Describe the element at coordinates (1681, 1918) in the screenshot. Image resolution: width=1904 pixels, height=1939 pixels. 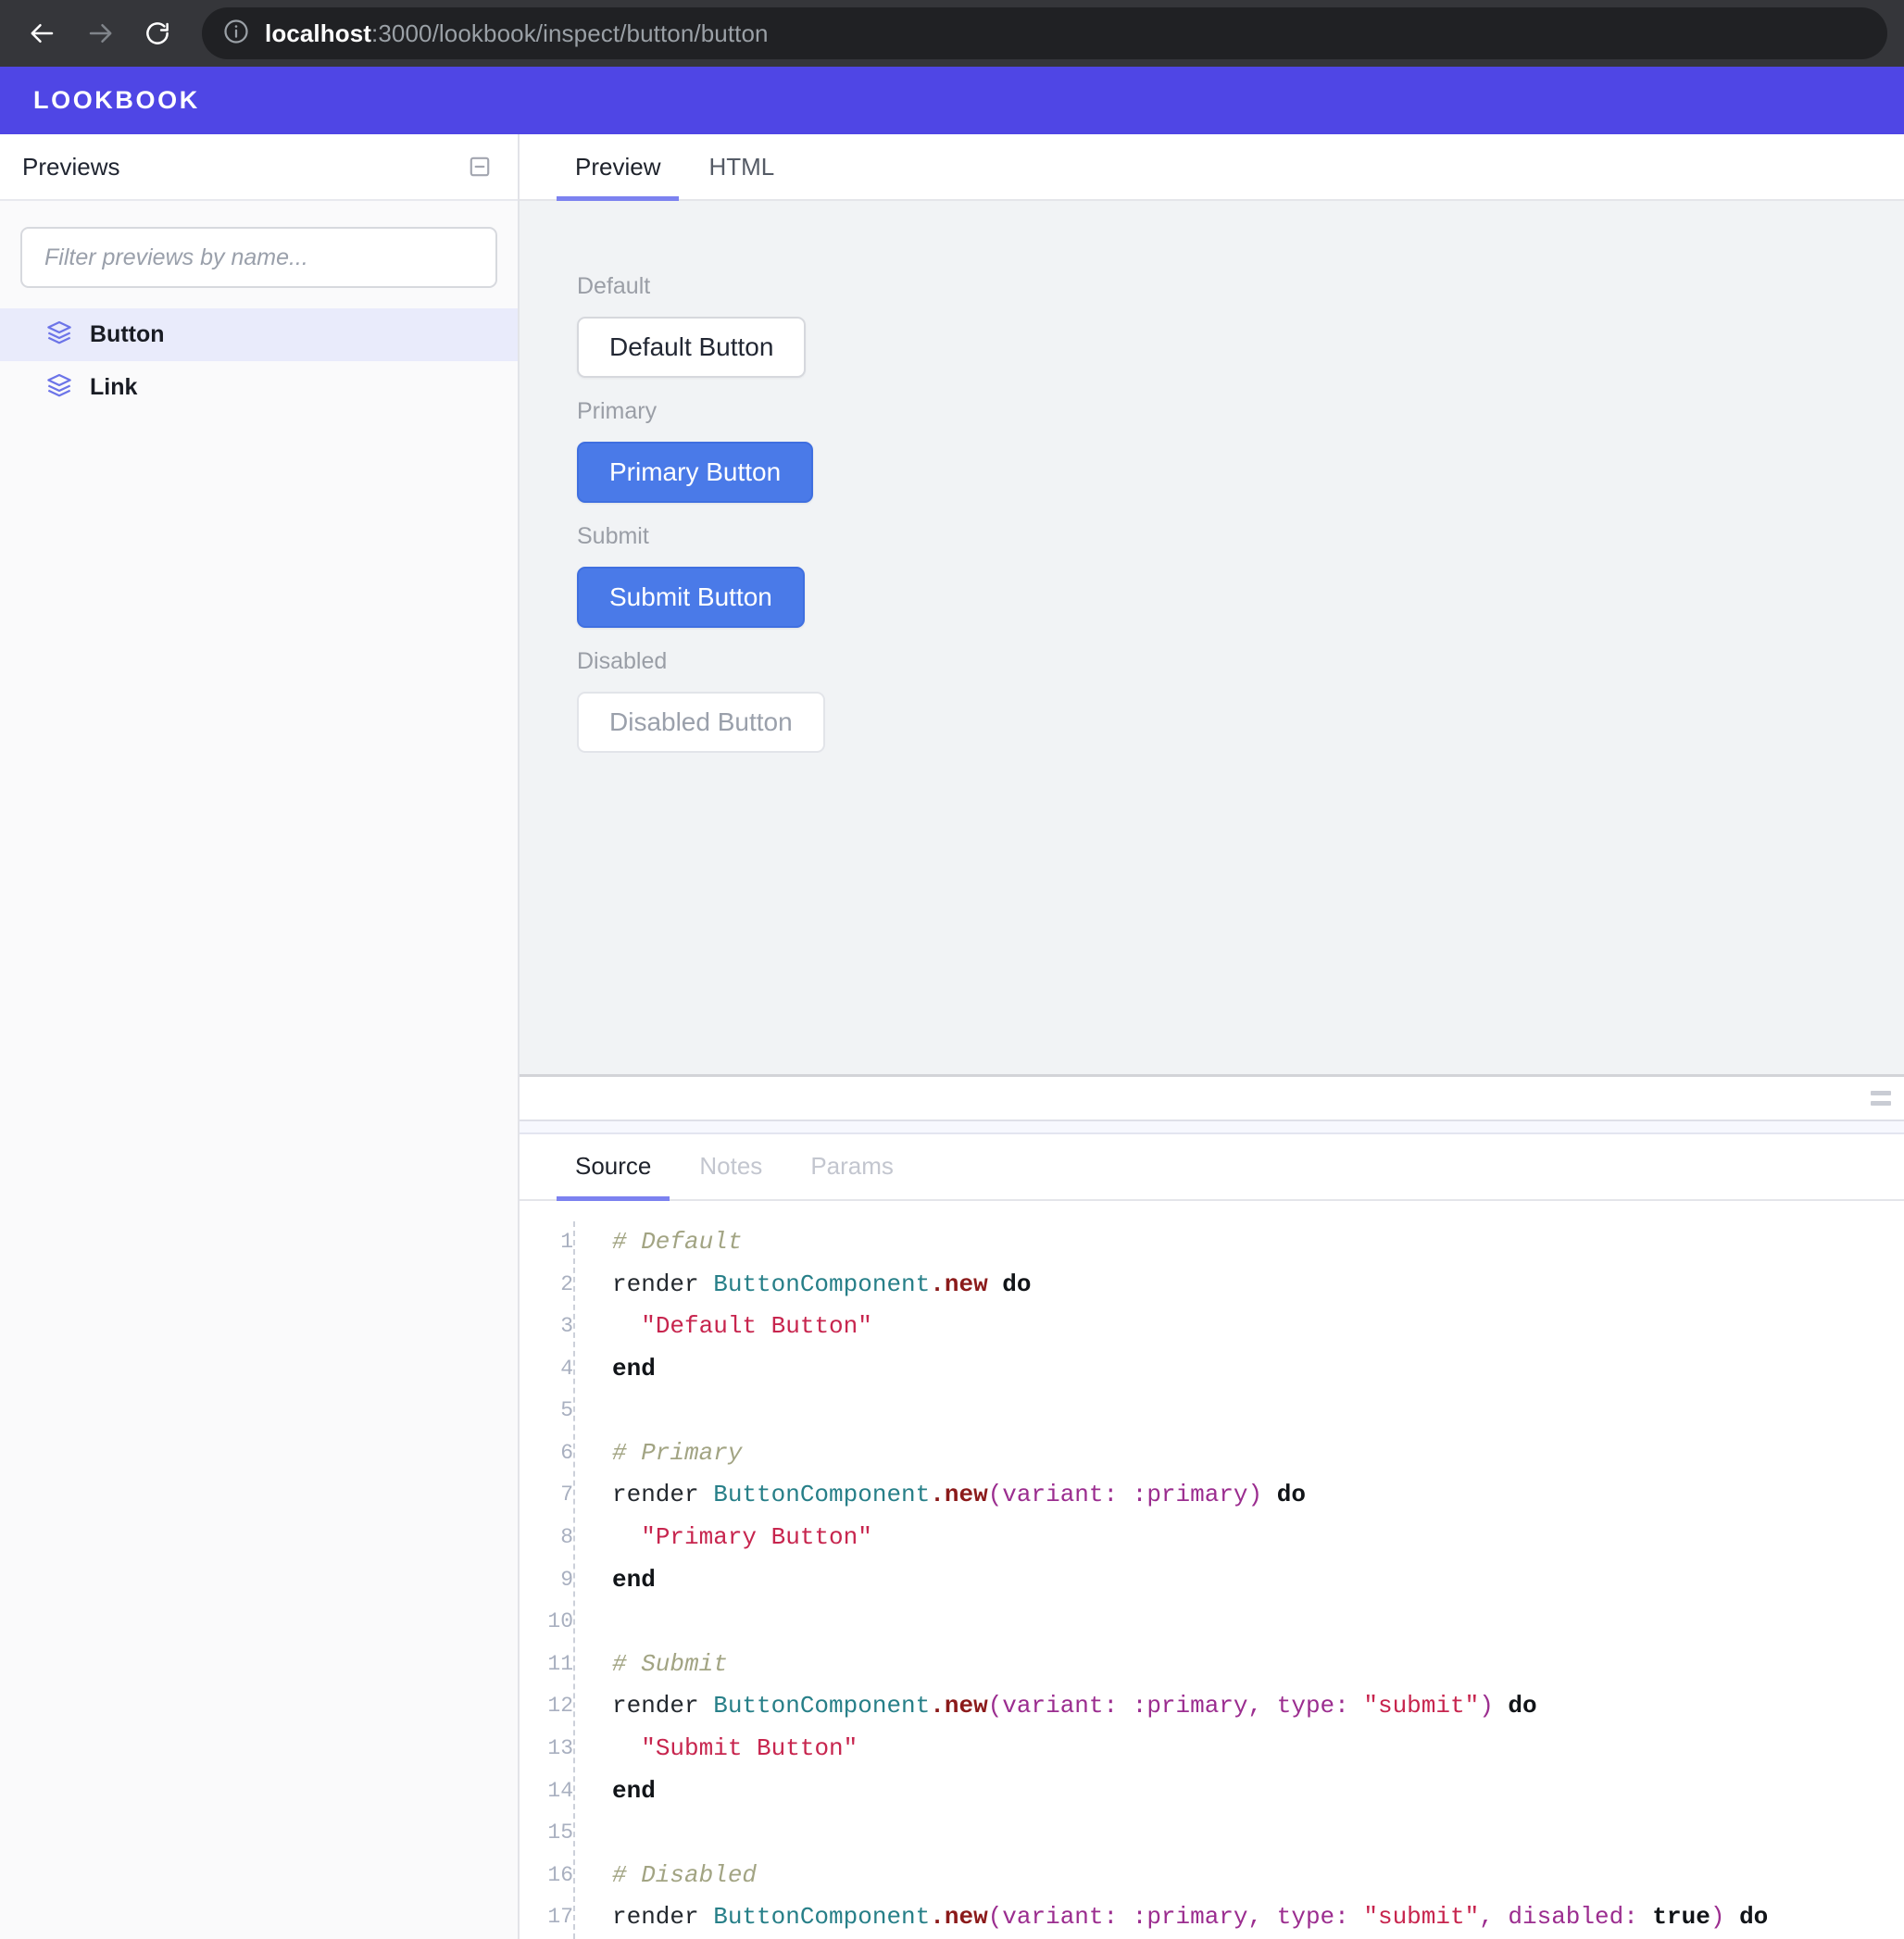
I see `code-token: true` at that location.